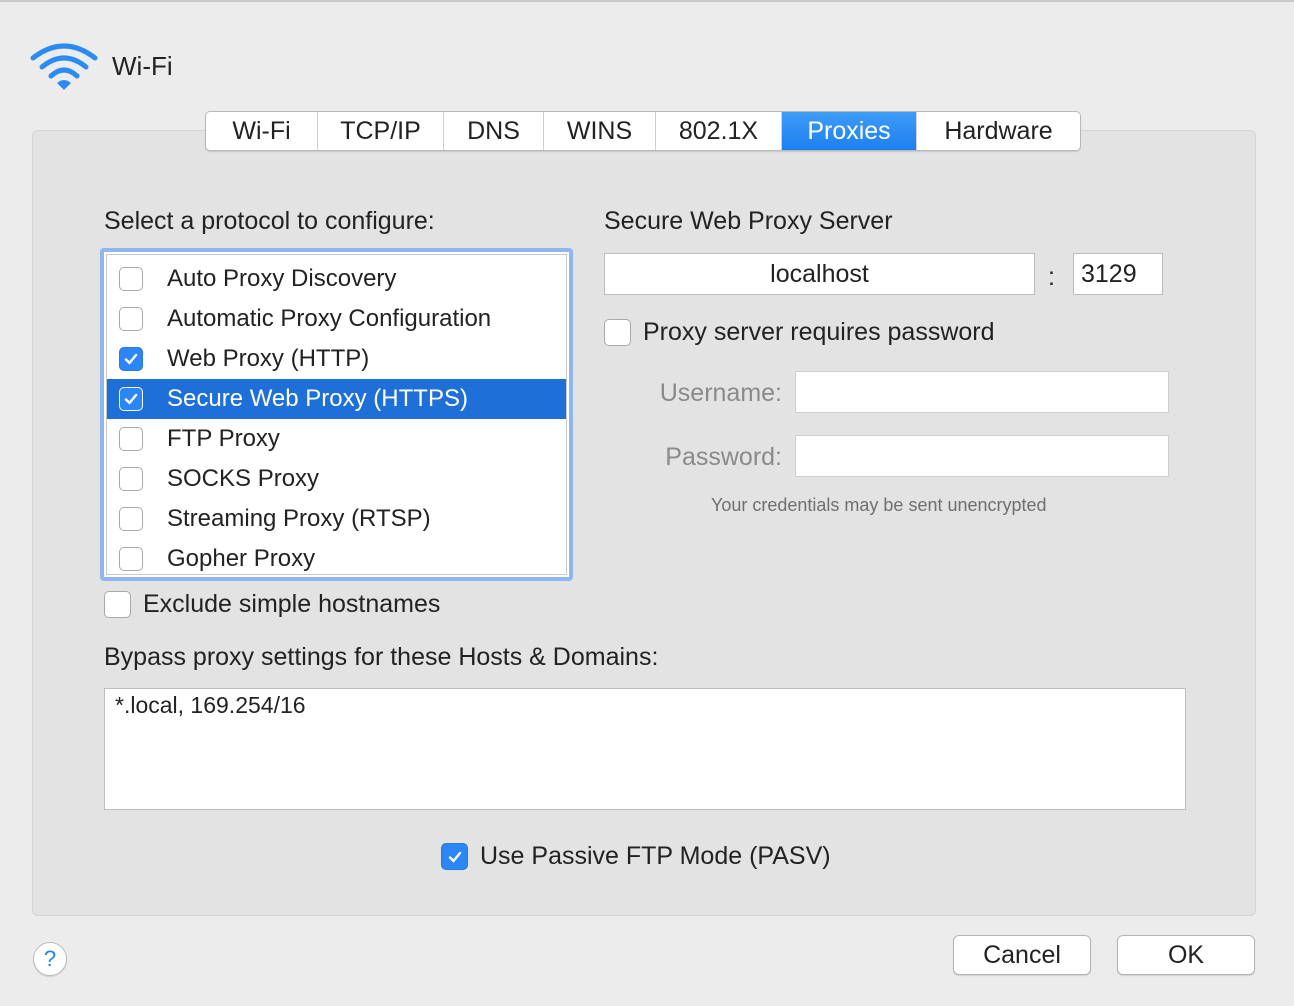  Describe the element at coordinates (1186, 955) in the screenshot. I see `ok-button: OK` at that location.